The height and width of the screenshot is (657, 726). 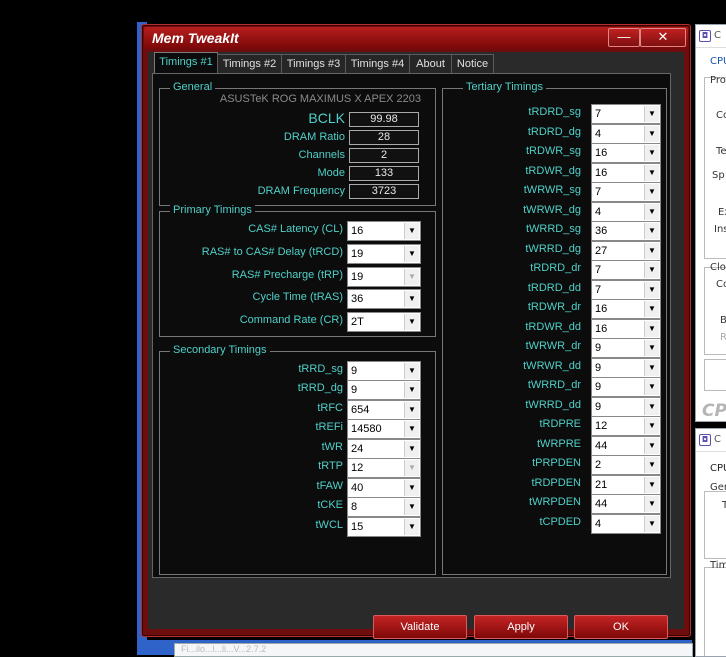 I want to click on bg-button, so click(x=715, y=375).